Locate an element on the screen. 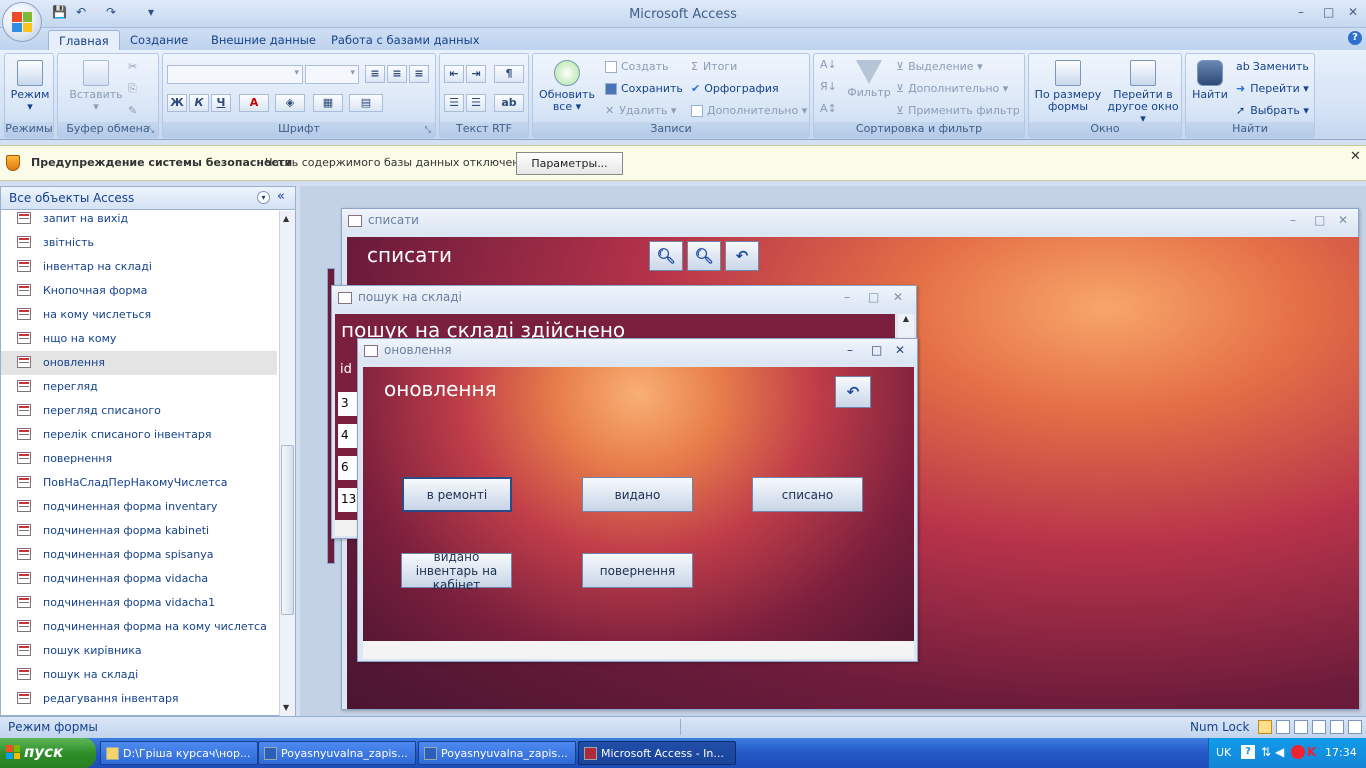 This screenshot has width=1366, height=768. start-button: пуск is located at coordinates (48, 753).